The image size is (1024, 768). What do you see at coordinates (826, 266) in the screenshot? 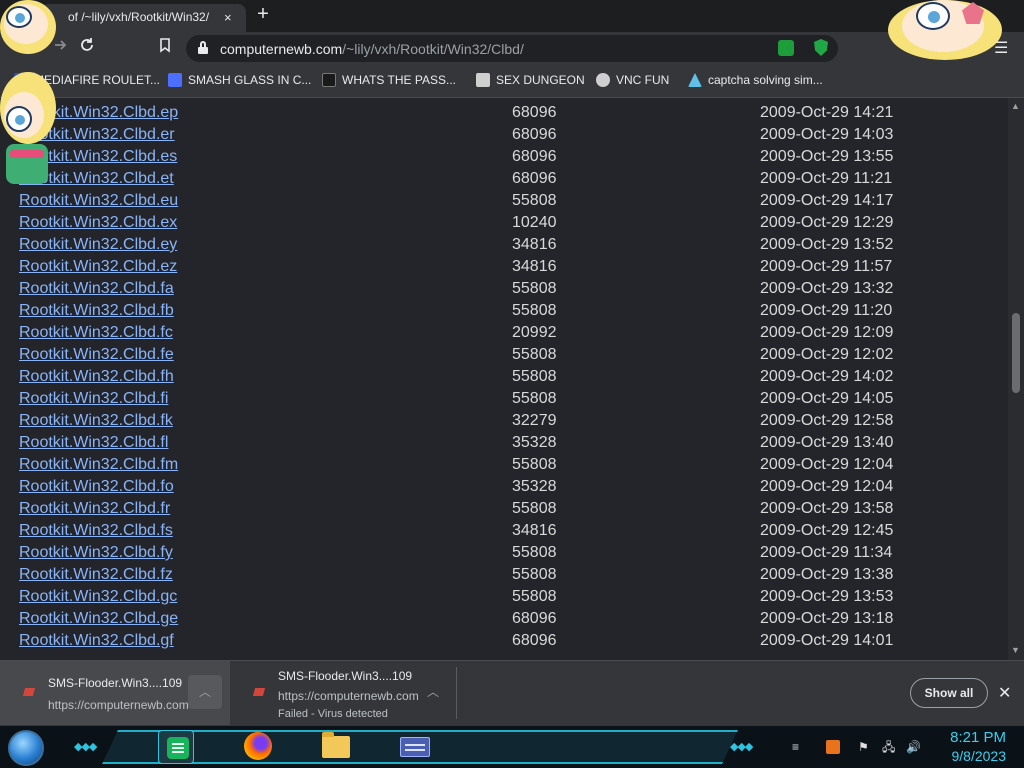
I see `file-date: 2009-Oct-29 11:57` at bounding box center [826, 266].